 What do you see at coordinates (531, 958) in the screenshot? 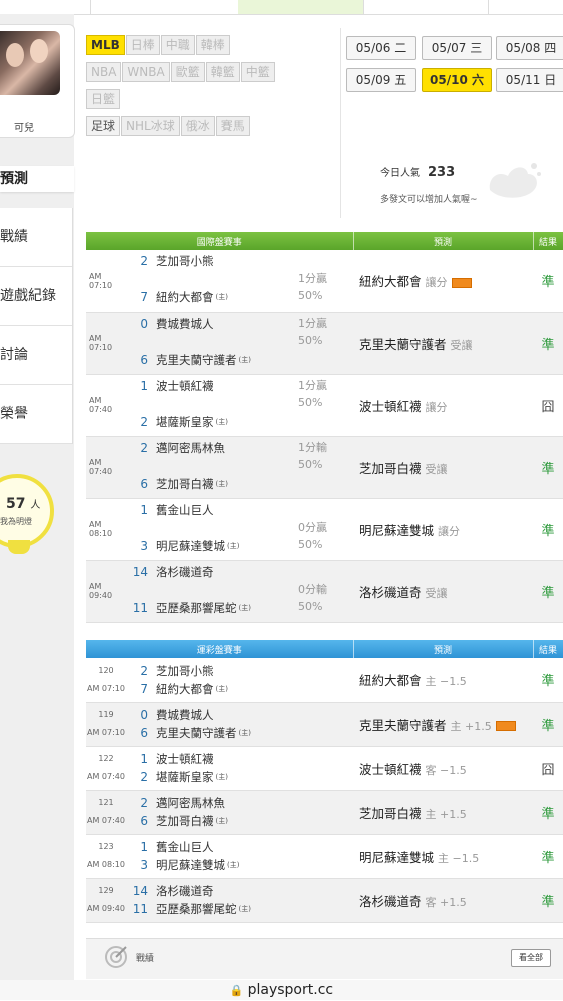
I see `view-all-button: 看全部` at bounding box center [531, 958].